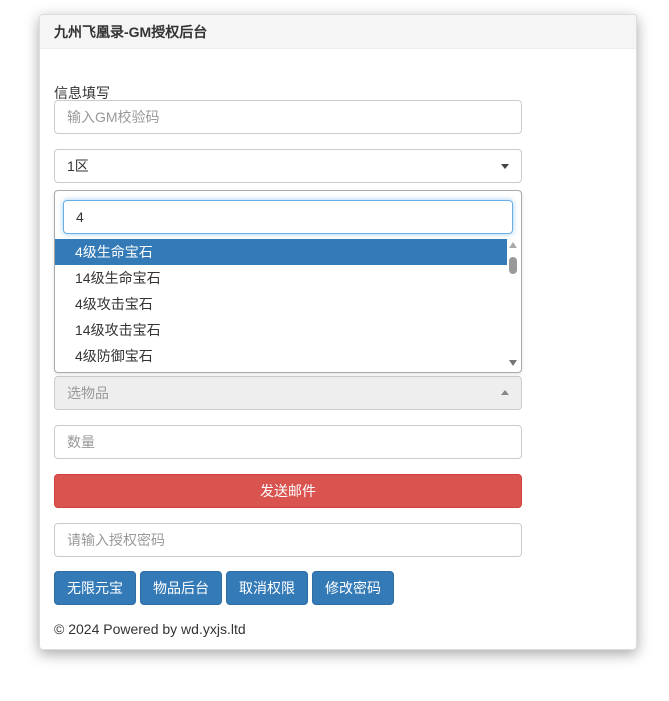  What do you see at coordinates (281, 356) in the screenshot?
I see `dropdown-option: 4级防御宝石` at bounding box center [281, 356].